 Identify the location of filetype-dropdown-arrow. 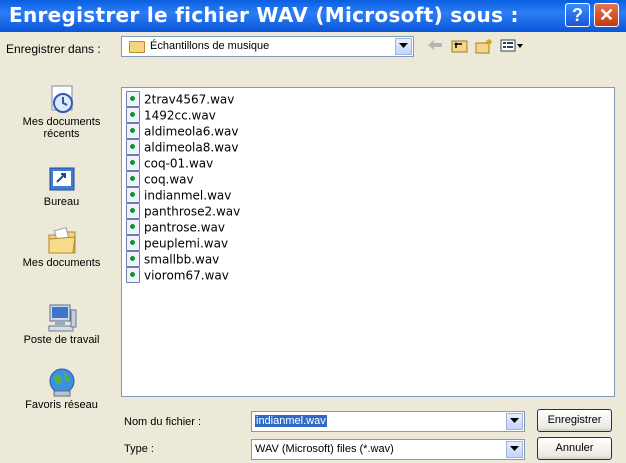
(514, 449).